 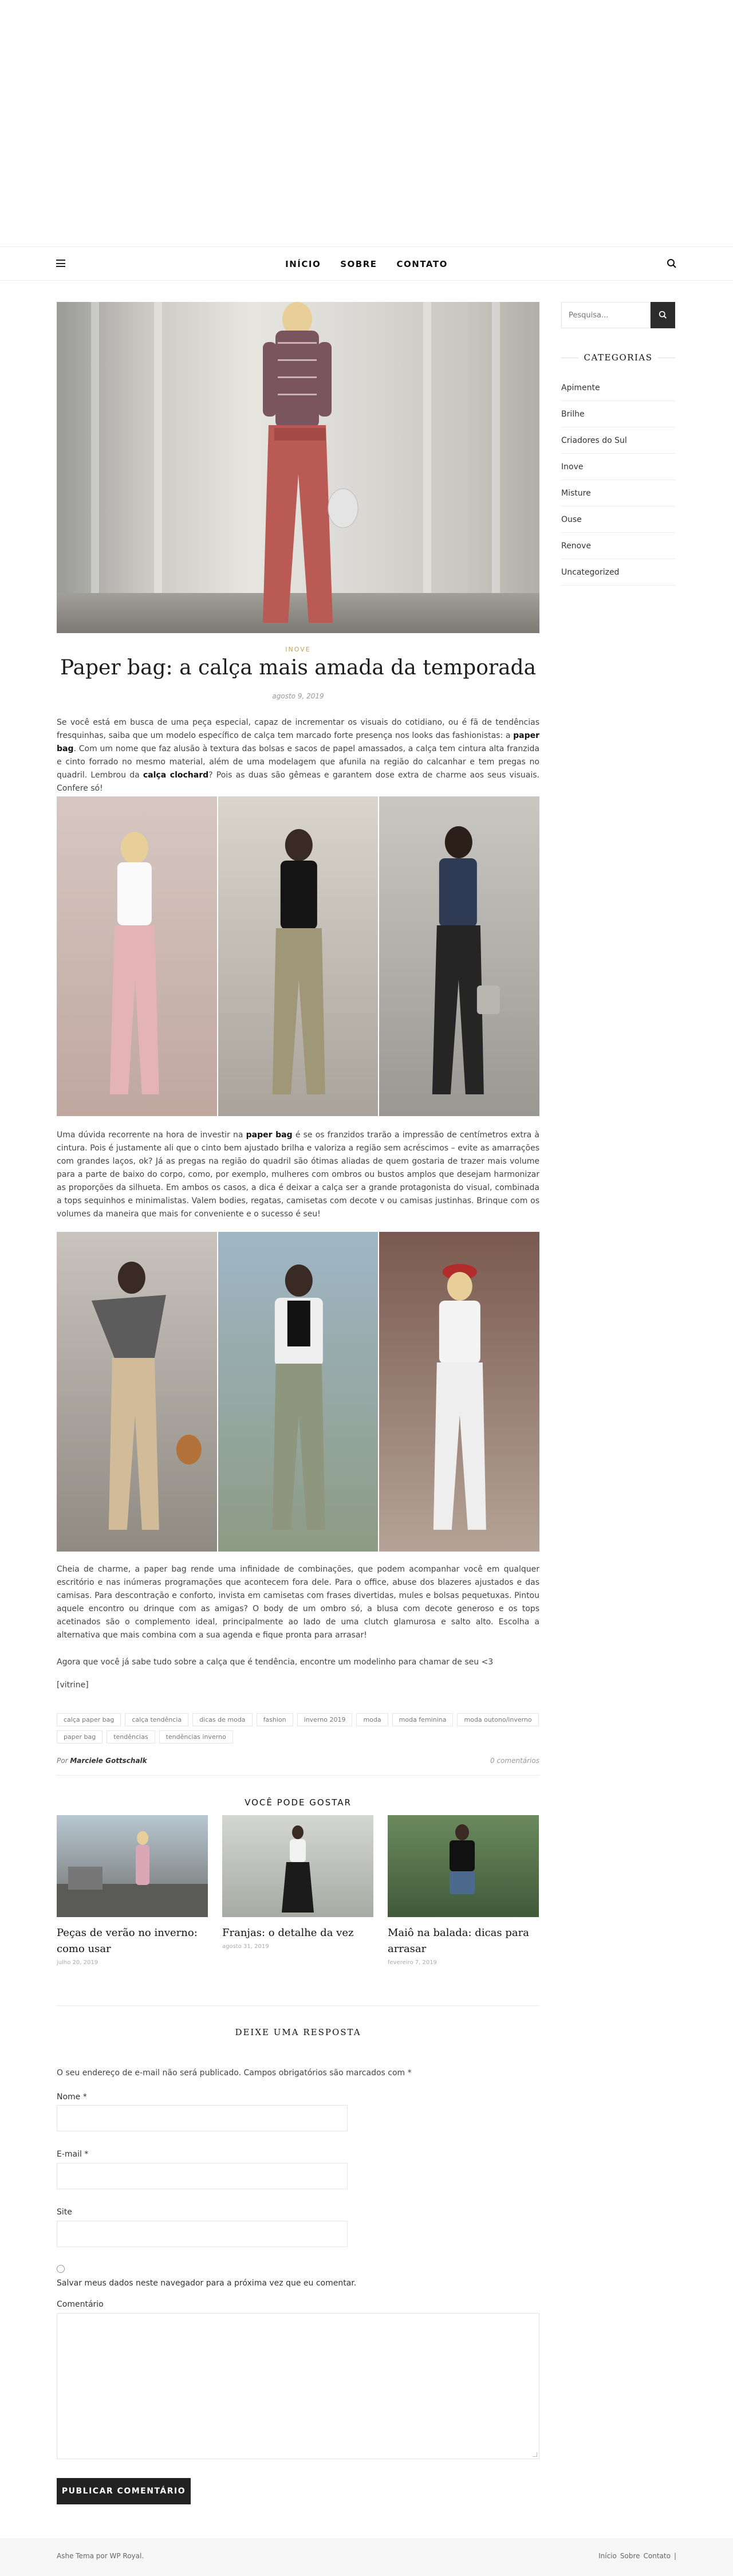 What do you see at coordinates (132, 1941) in the screenshot?
I see `related-title: Peças de verão no inverno: como usar` at bounding box center [132, 1941].